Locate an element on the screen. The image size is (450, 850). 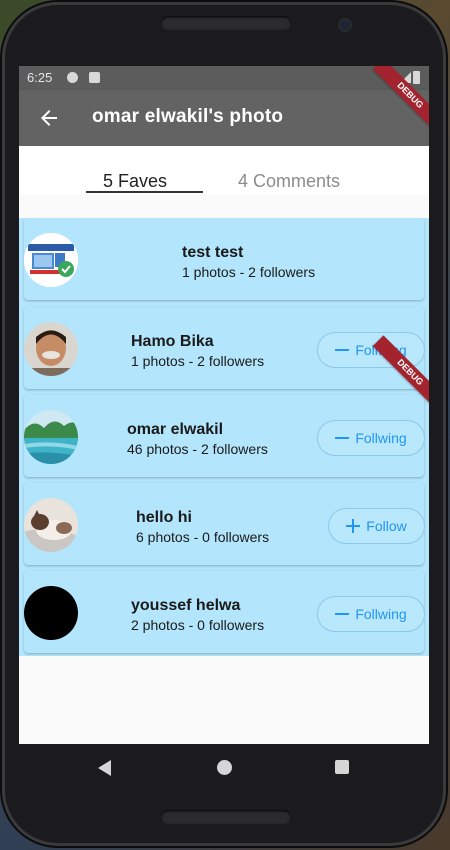
status-time: 6:25 is located at coordinates (40, 77).